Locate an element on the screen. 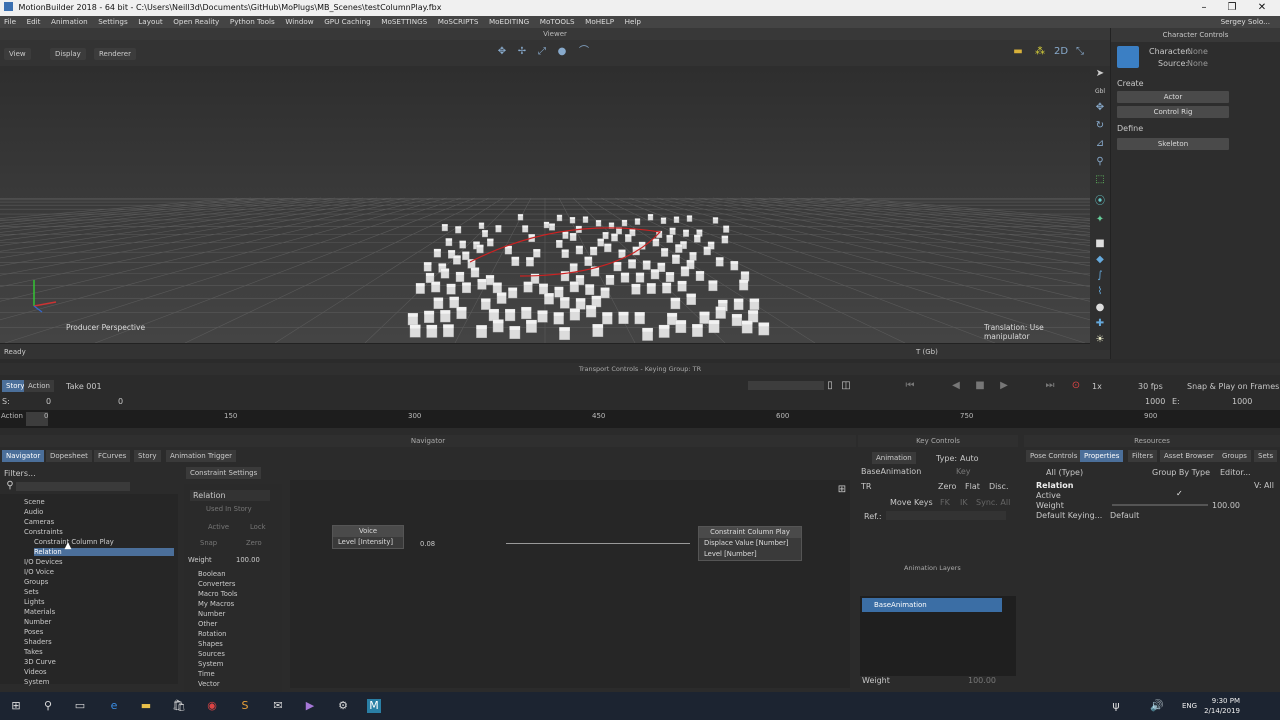 The image size is (1280, 720). playback-range-bar is located at coordinates (786, 385).